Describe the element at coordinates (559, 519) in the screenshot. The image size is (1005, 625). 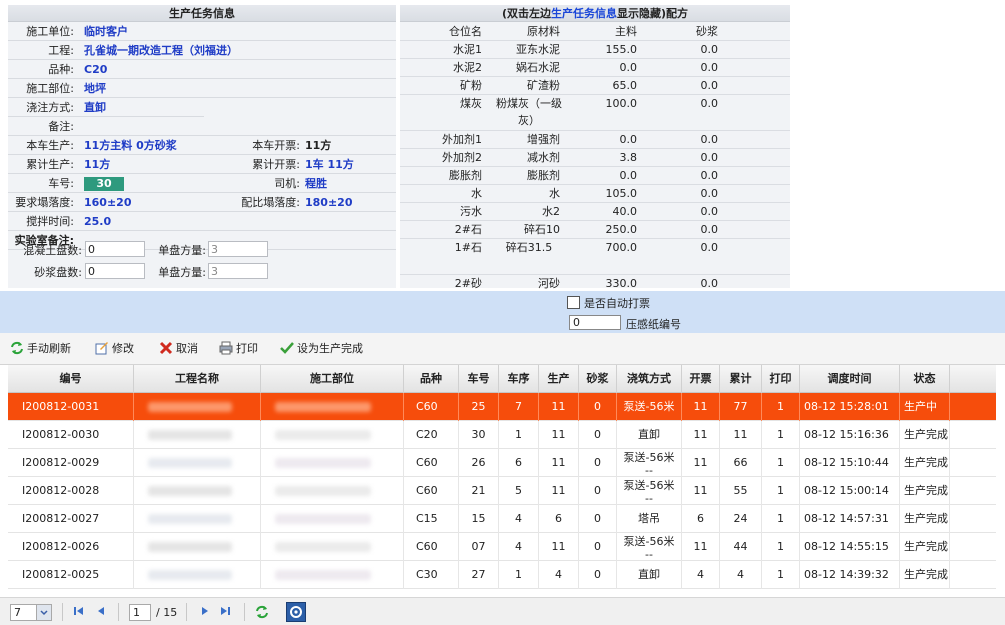
I see `grid-cell-prod: 6` at that location.